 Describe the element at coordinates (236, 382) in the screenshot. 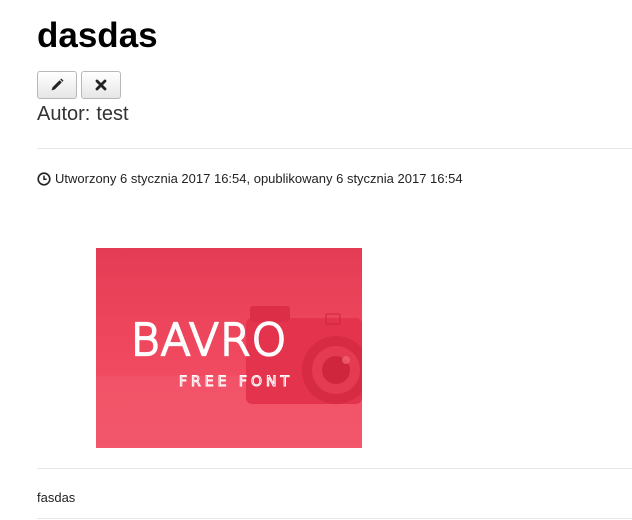

I see `image-logo-subtext: FREE FONT` at that location.